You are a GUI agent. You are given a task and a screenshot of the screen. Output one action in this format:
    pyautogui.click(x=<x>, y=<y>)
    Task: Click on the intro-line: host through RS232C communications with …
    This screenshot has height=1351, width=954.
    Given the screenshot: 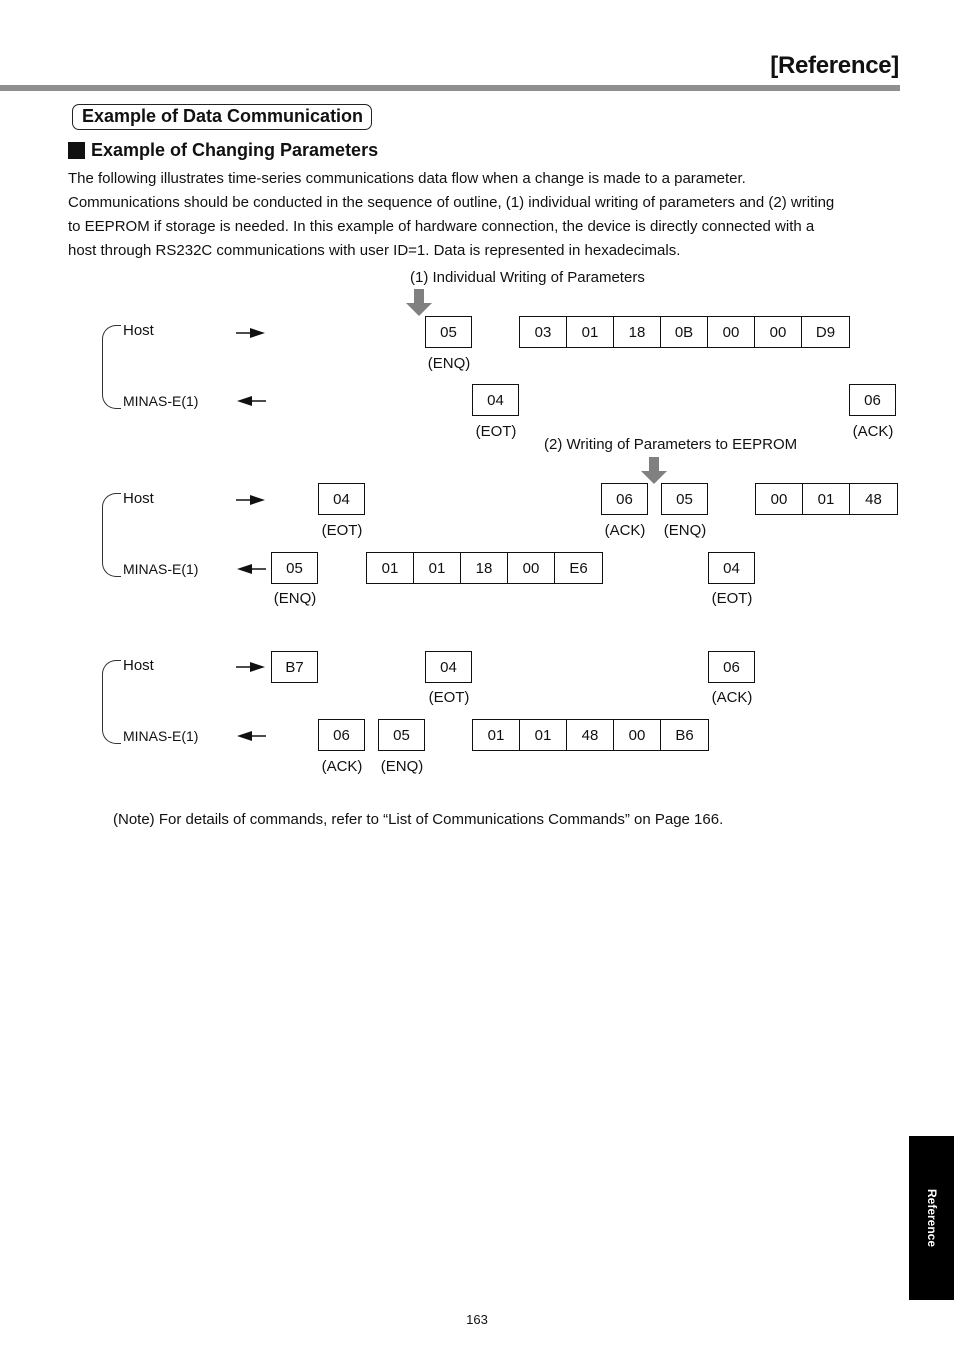 What is the action you would take?
    pyautogui.click(x=374, y=250)
    